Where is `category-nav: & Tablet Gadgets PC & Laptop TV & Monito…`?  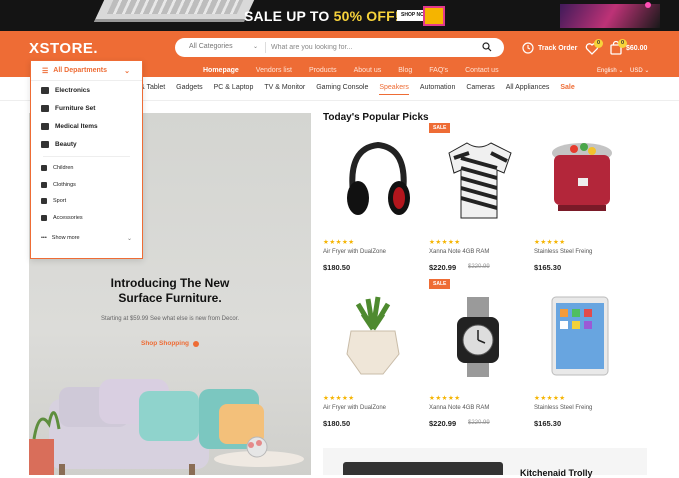 category-nav: & Tablet Gadgets PC & Laptop TV & Monito… is located at coordinates (363, 89).